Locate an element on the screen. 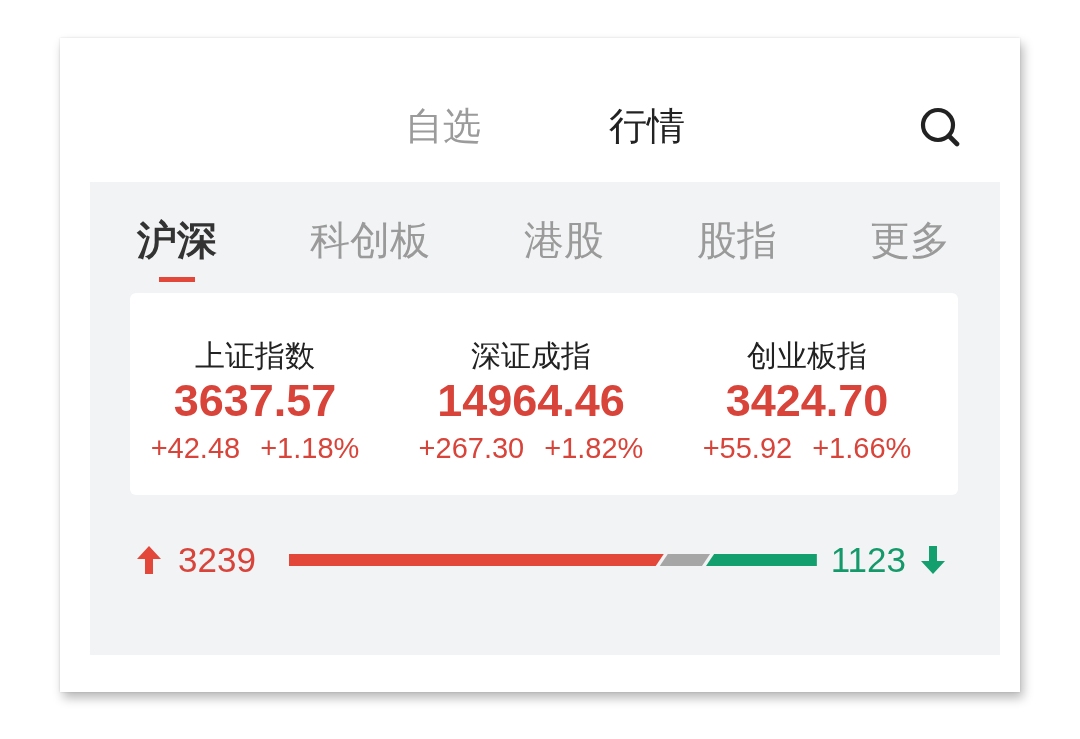 The image size is (1080, 739). index-change: +267.30 is located at coordinates (471, 448).